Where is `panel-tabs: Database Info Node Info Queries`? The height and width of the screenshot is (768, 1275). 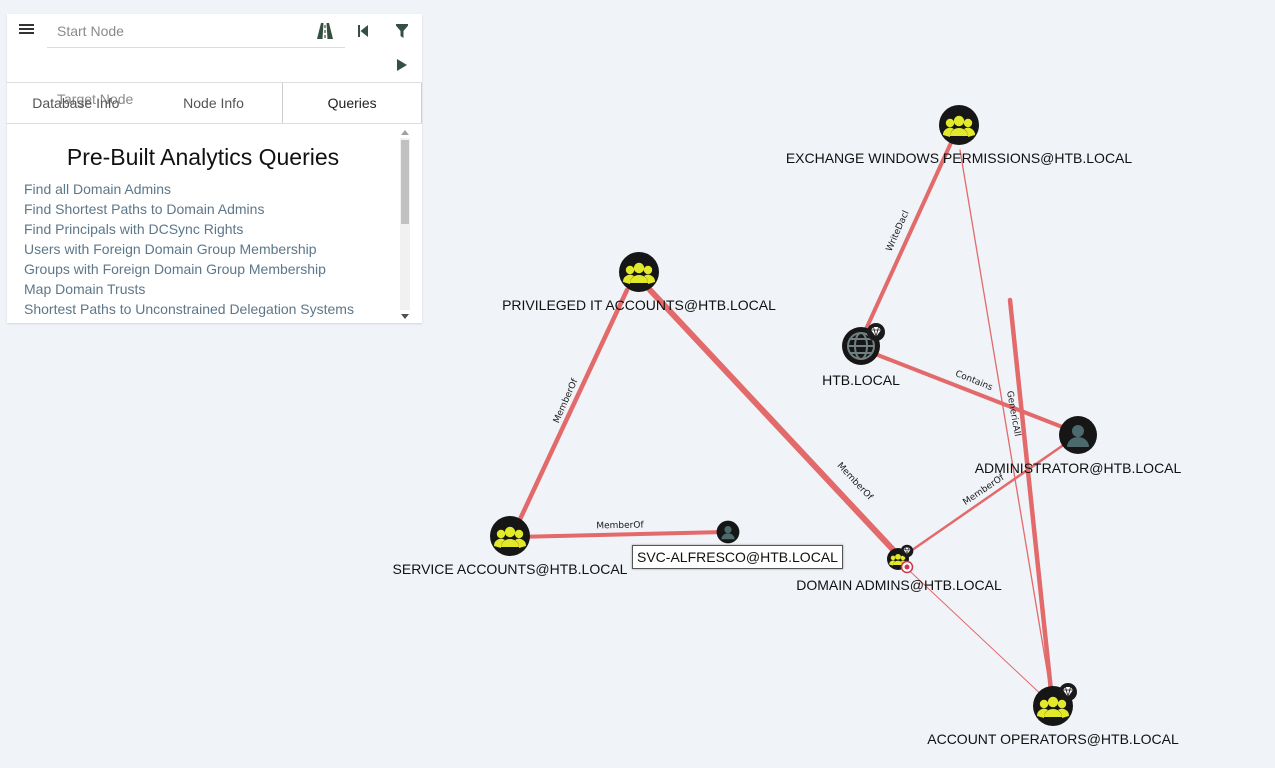
panel-tabs: Database Info Node Info Queries is located at coordinates (215, 103).